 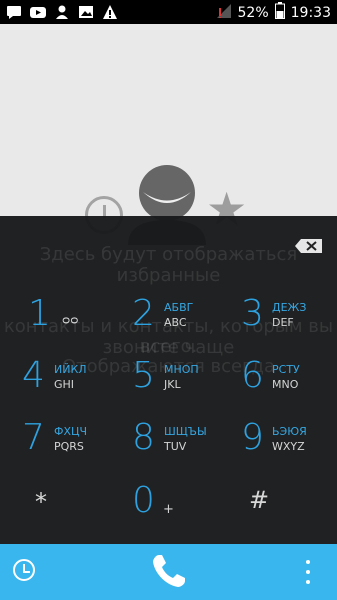 I want to click on phone-icon, so click(x=169, y=571).